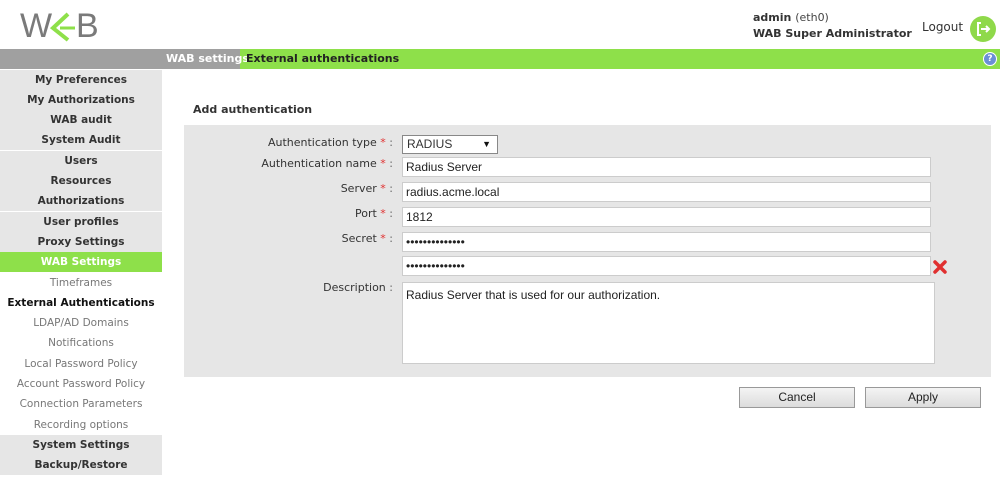 This screenshot has width=1000, height=495. Describe the element at coordinates (666, 217) in the screenshot. I see `port-input: 1812` at that location.